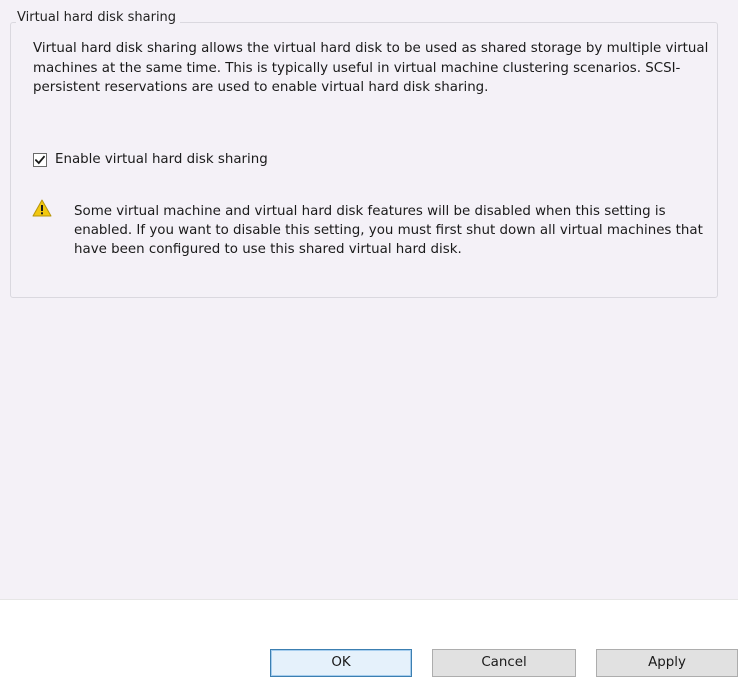  I want to click on warning-icon, so click(42, 208).